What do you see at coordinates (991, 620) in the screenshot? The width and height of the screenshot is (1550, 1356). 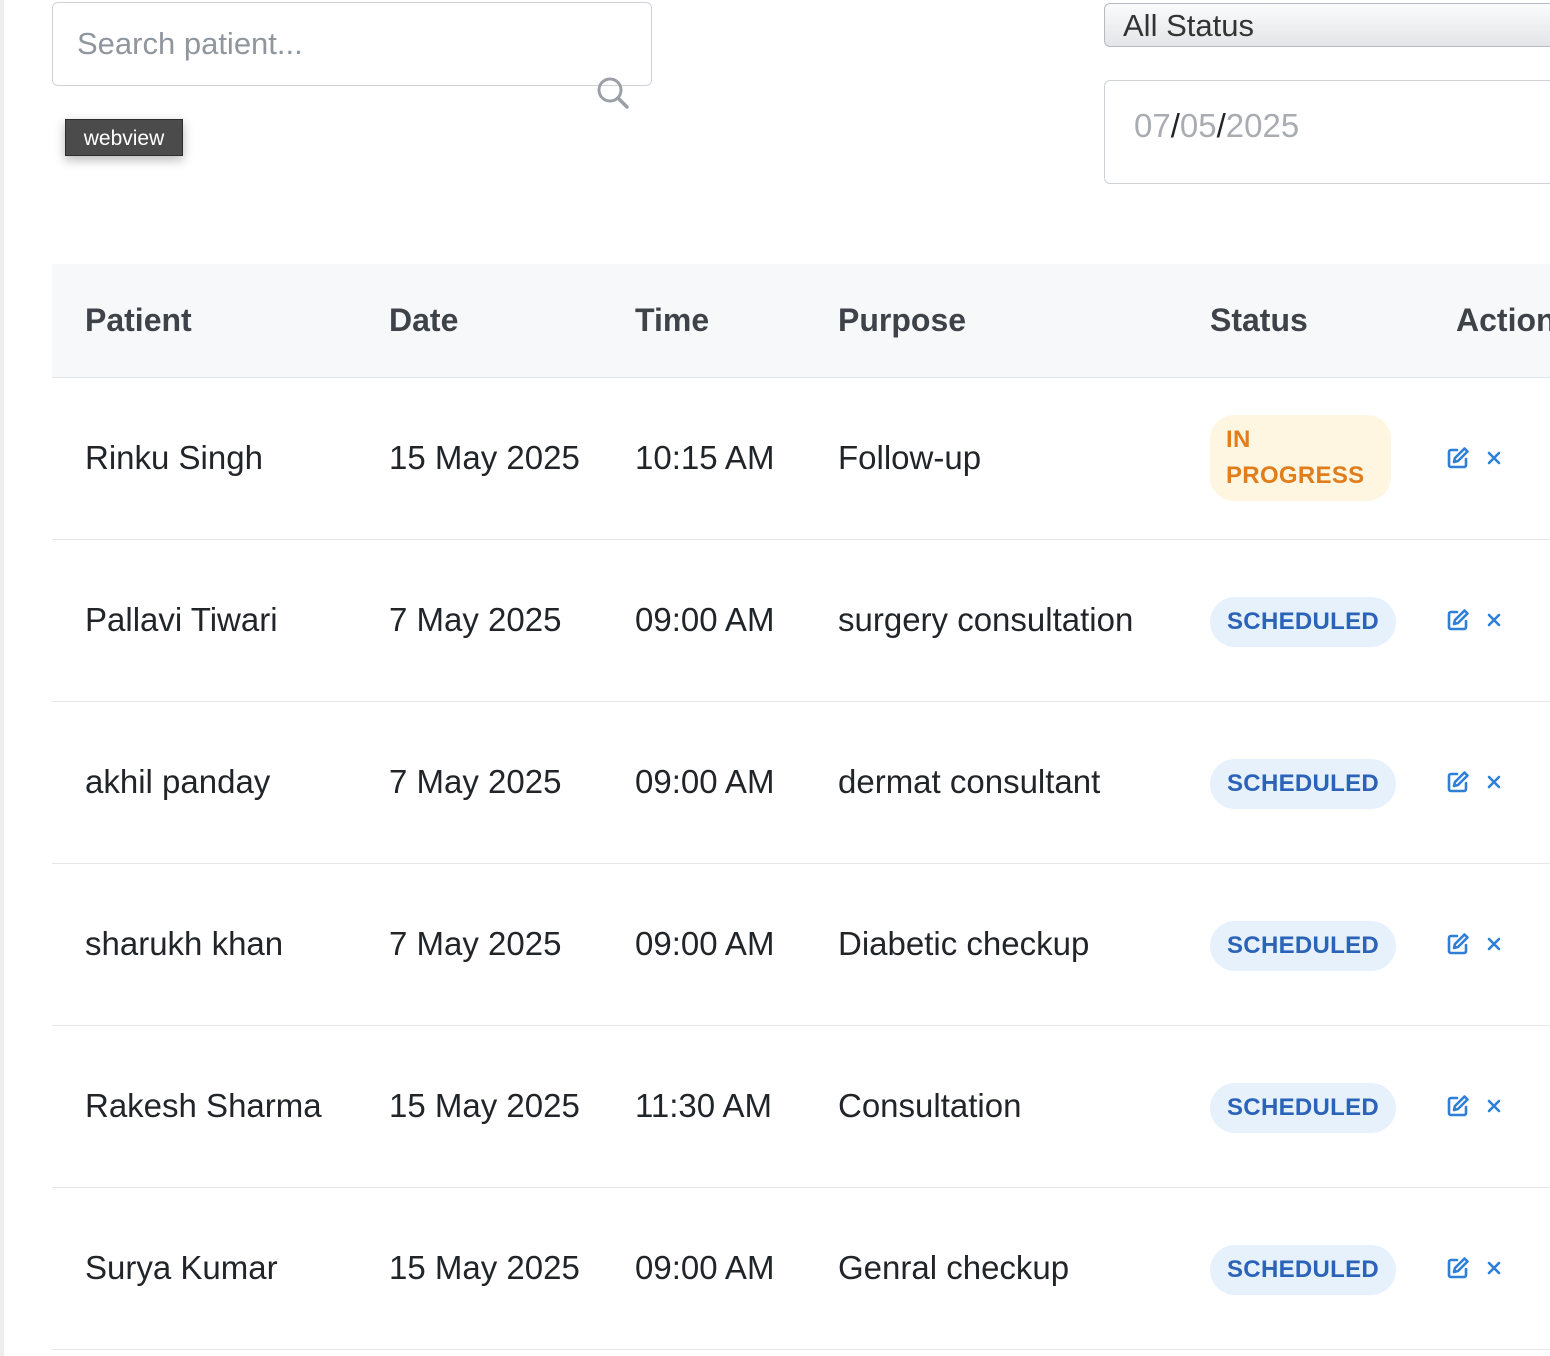 I see `cell-purpose: surgery consultation` at bounding box center [991, 620].